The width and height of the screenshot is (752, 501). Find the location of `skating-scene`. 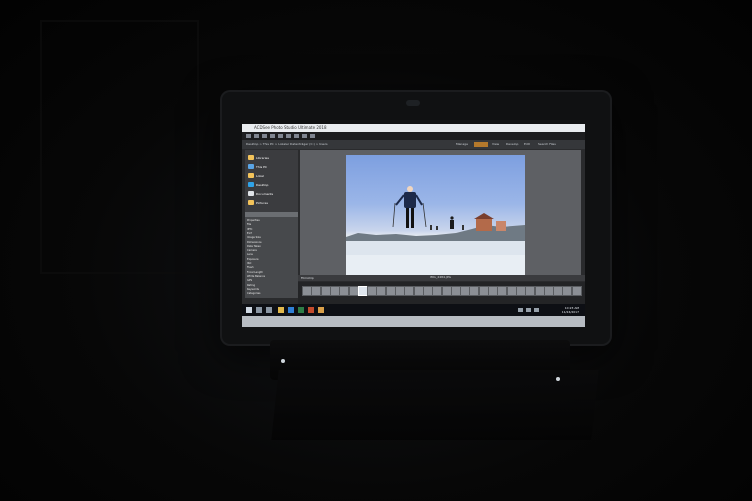

skating-scene is located at coordinates (435, 231).